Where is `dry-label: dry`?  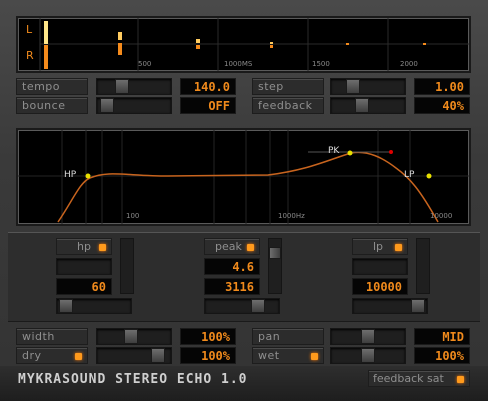 dry-label: dry is located at coordinates (32, 355).